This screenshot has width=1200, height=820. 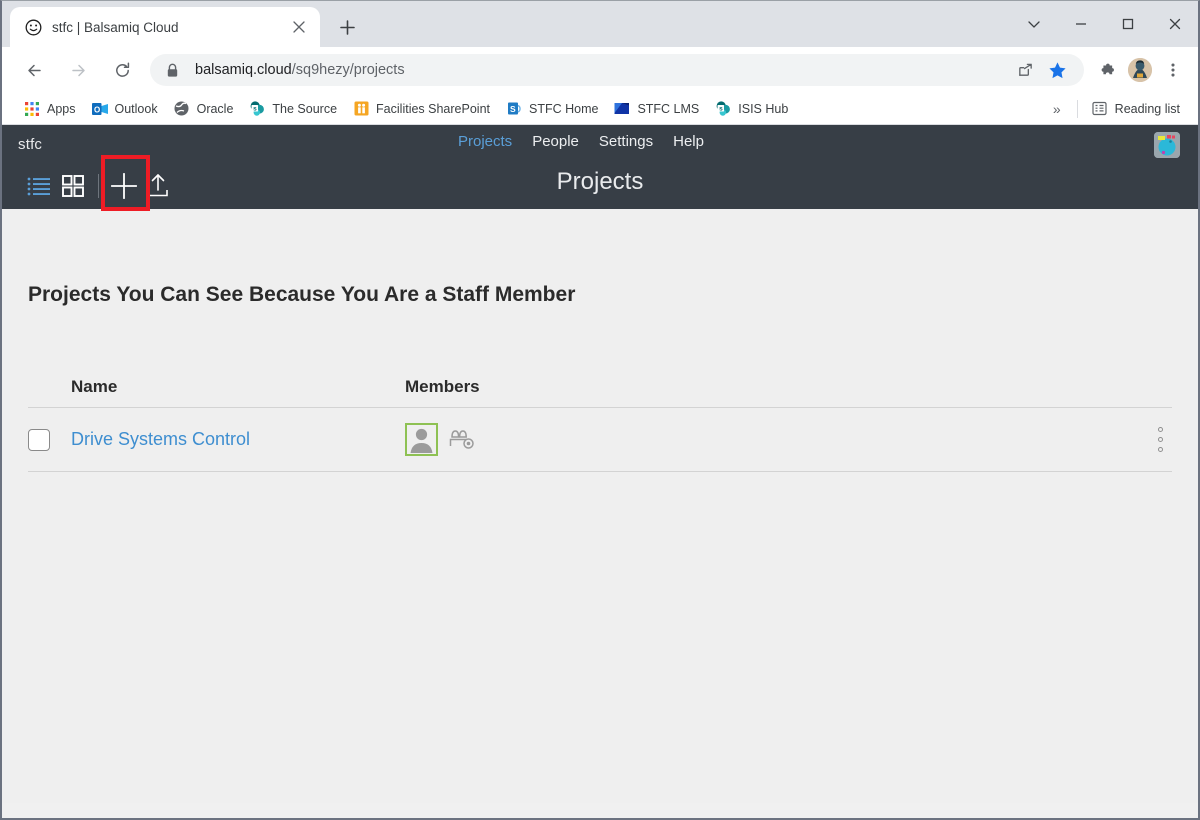 I want to click on oracle-globe-icon, so click(x=182, y=109).